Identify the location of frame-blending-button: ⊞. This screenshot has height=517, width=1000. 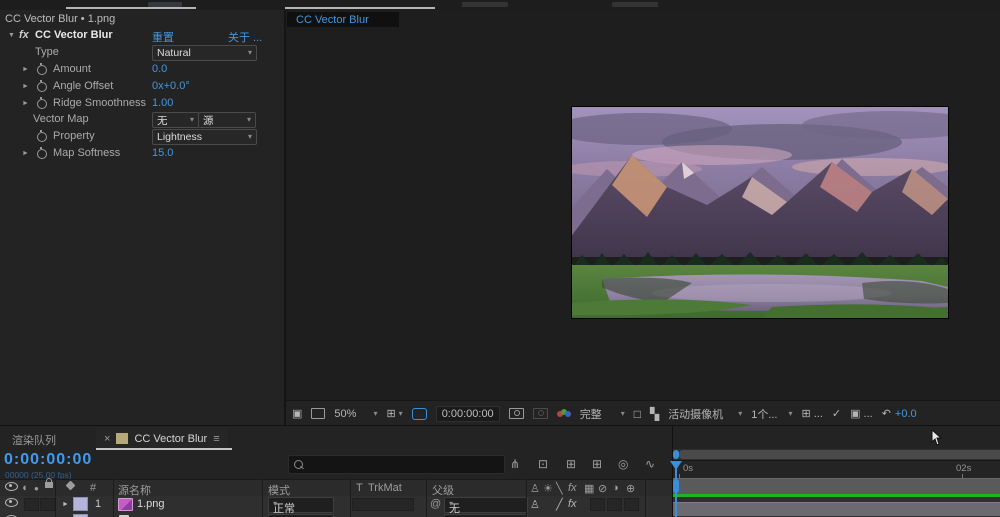
(597, 464).